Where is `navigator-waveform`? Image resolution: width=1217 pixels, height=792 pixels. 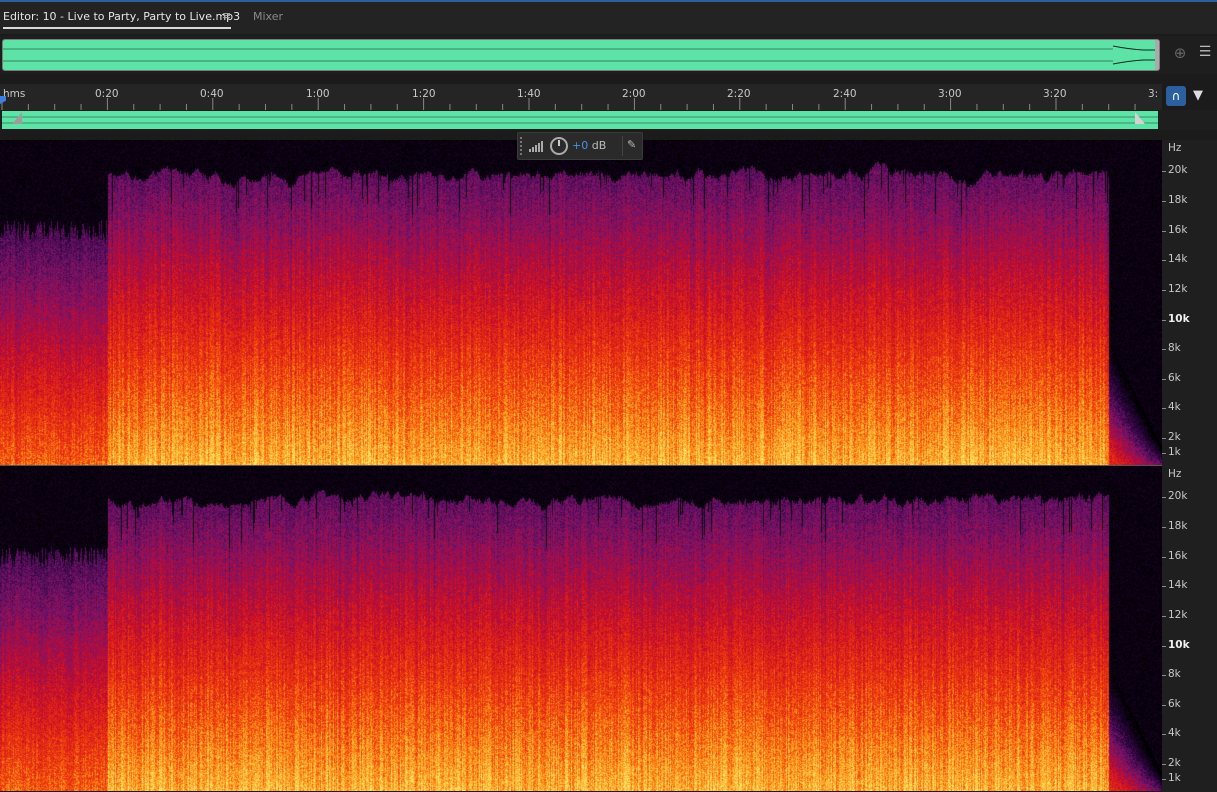 navigator-waveform is located at coordinates (580, 120).